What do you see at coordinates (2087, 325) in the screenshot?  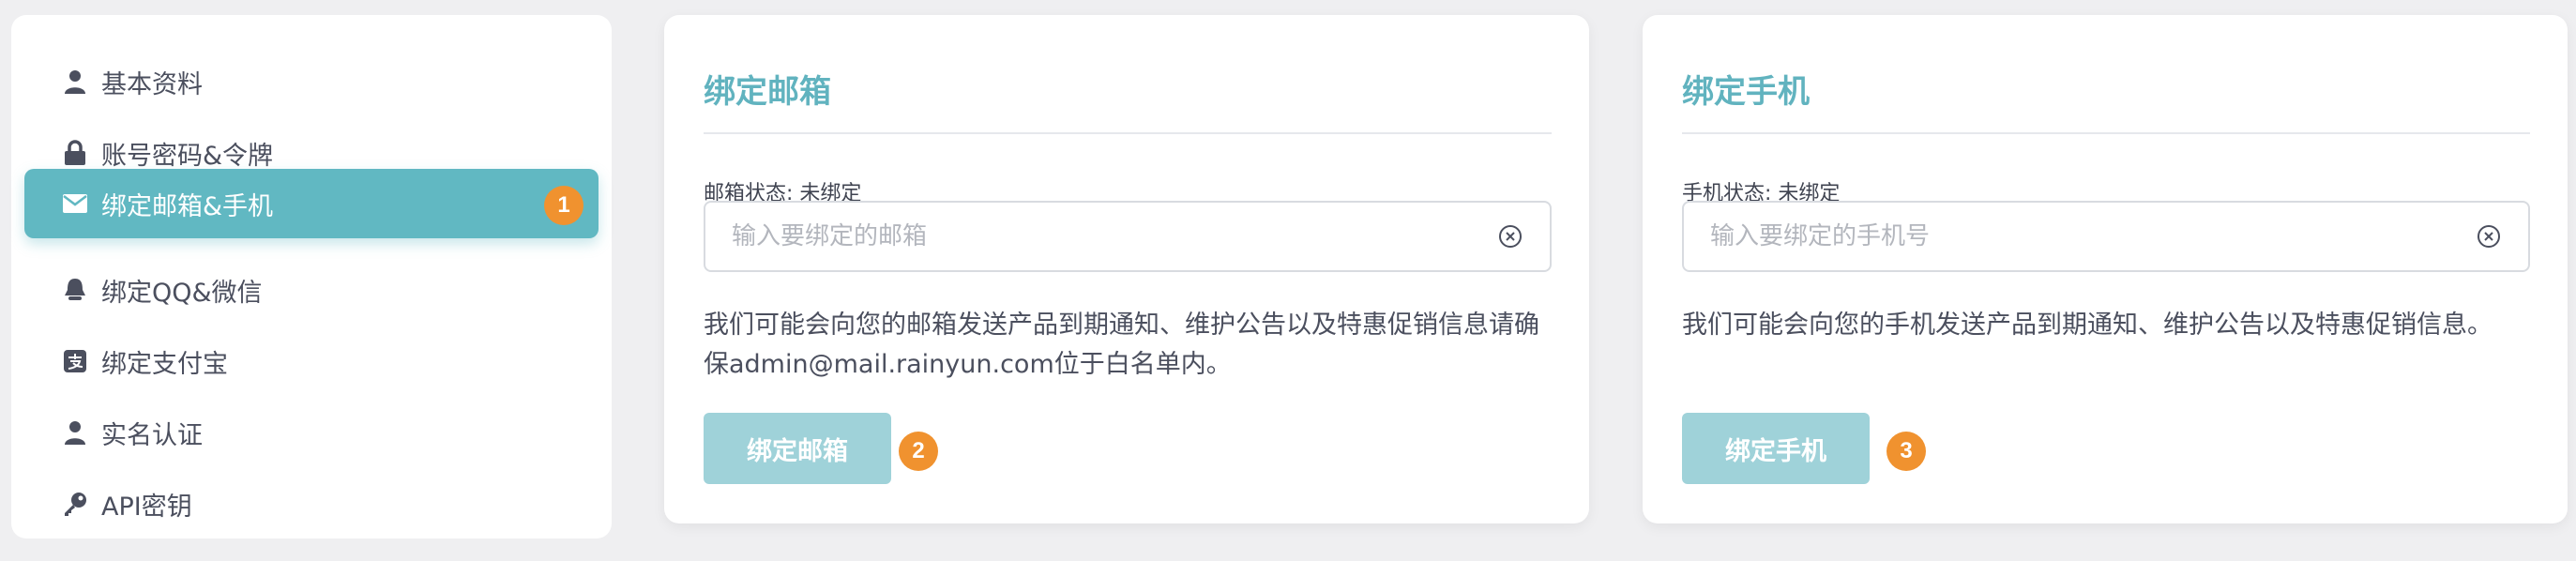 I see `phone-description: 我们可能会向您的手机发送产品到期通知、维护公告以及特惠促销信息。` at bounding box center [2087, 325].